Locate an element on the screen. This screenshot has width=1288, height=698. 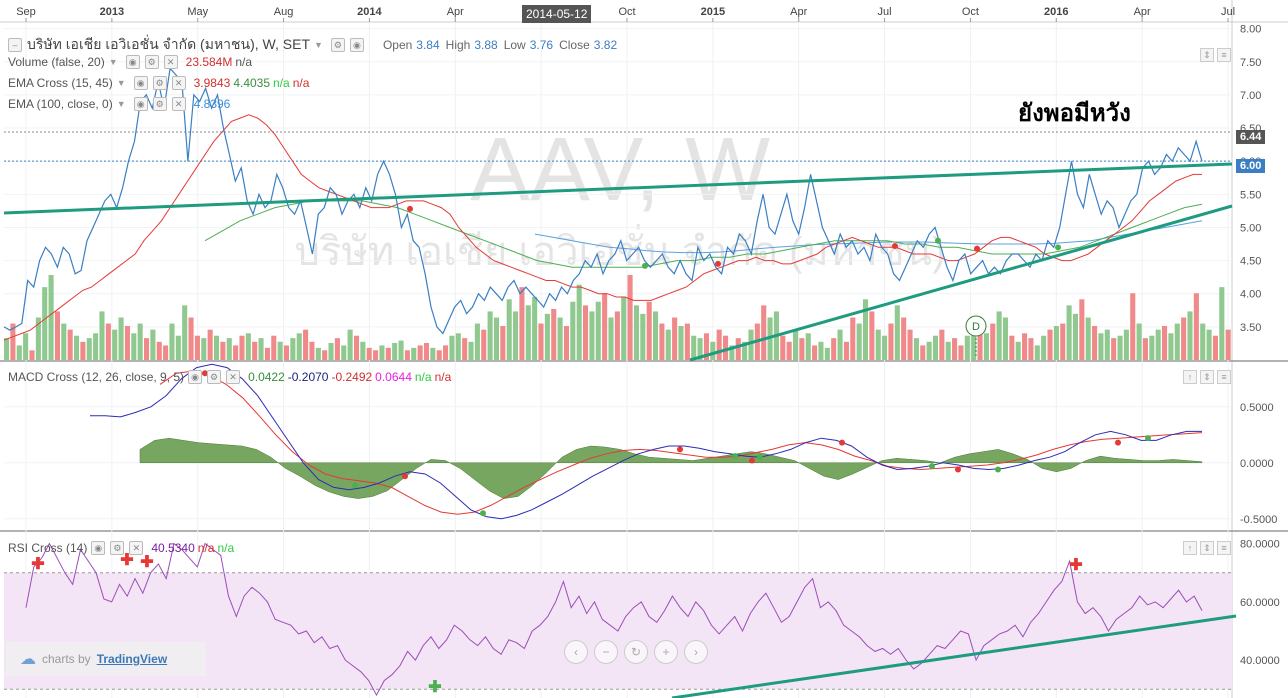
minus-icon: − is located at coordinates (606, 652).